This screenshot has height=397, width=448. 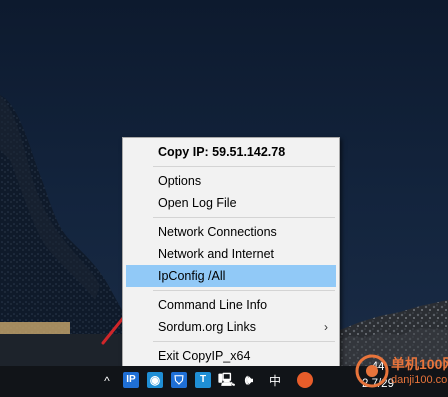 I want to click on menu-item-ipconfig-all: IpConfig /All, so click(x=231, y=276).